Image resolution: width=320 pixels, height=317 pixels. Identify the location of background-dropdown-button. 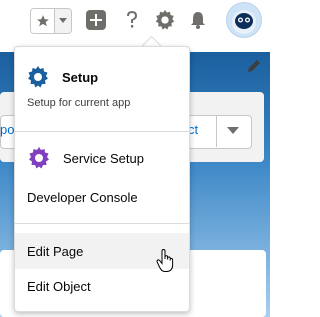
(232, 131).